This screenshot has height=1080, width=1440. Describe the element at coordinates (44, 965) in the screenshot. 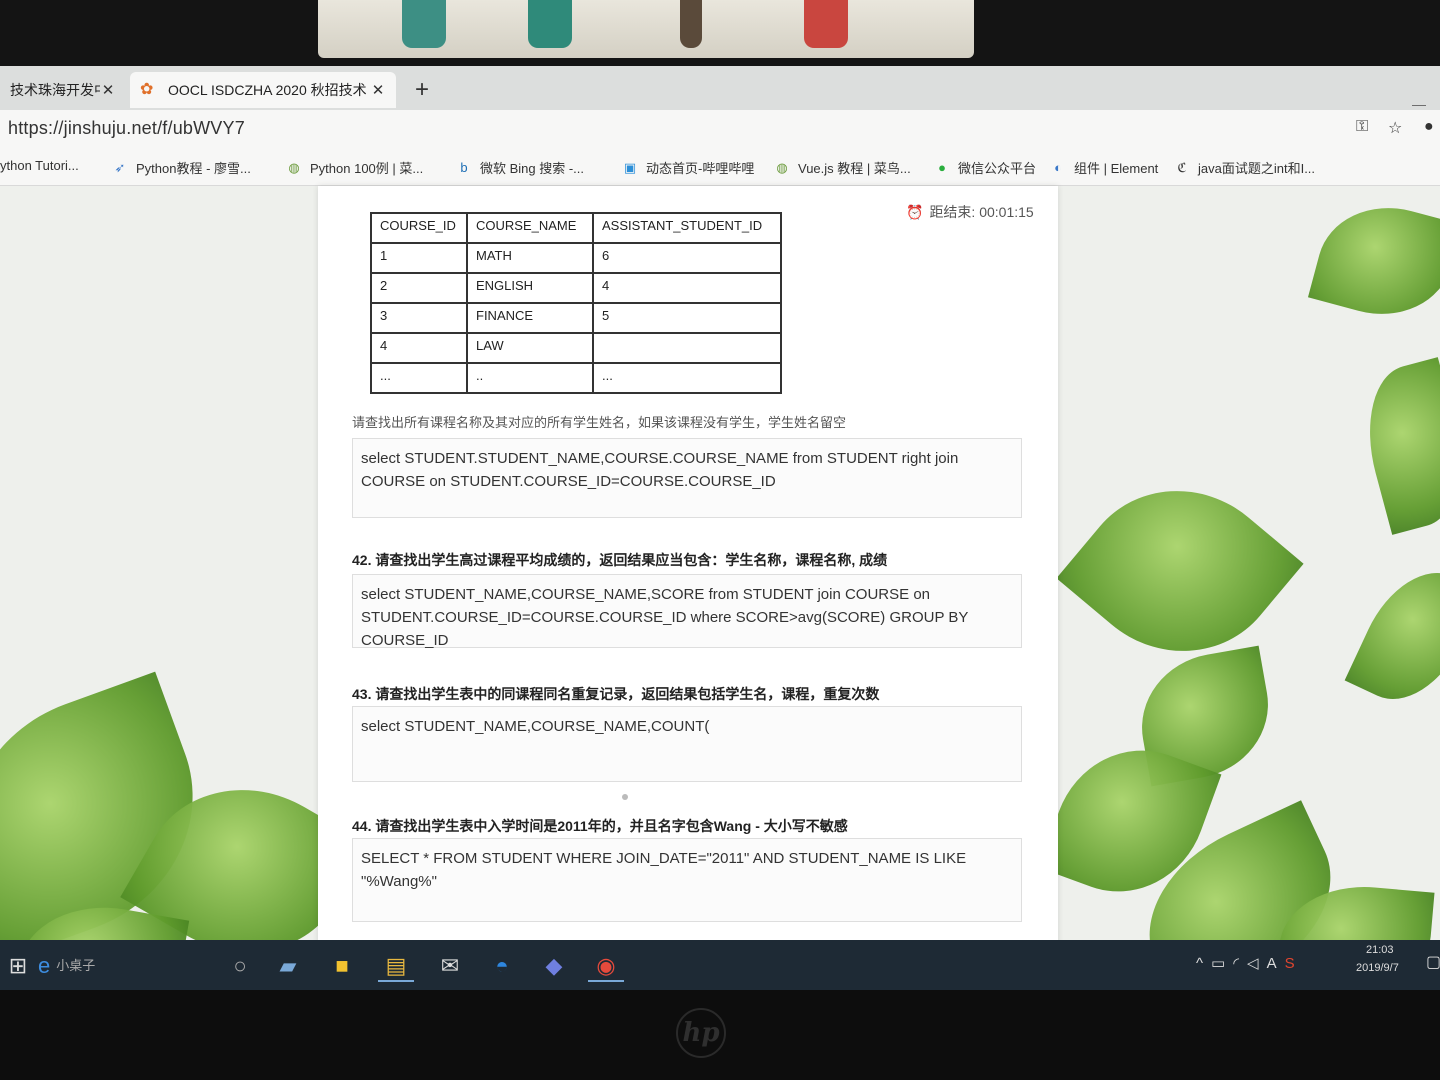

I see `edge-icon: e` at that location.